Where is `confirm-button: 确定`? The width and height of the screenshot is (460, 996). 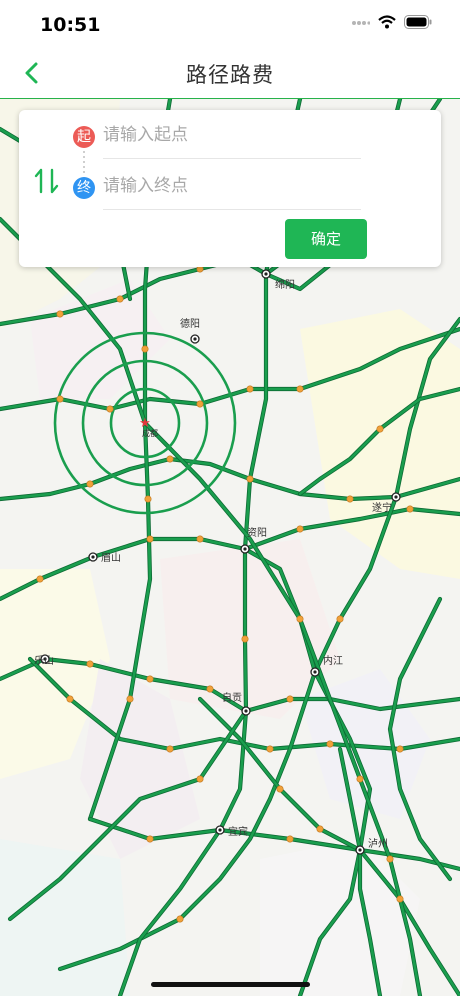 confirm-button: 确定 is located at coordinates (326, 239).